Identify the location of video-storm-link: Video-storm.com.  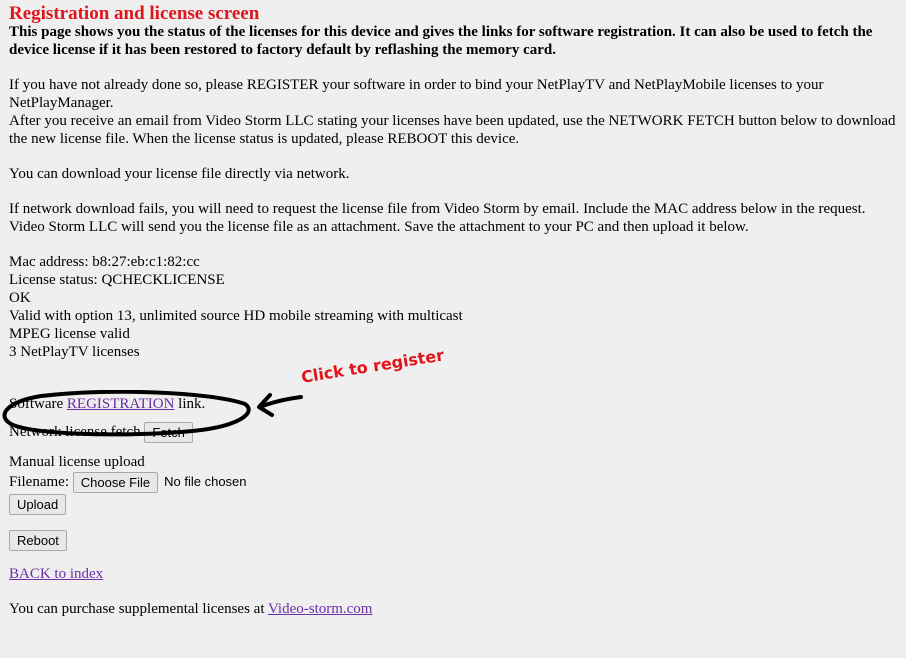
(320, 609).